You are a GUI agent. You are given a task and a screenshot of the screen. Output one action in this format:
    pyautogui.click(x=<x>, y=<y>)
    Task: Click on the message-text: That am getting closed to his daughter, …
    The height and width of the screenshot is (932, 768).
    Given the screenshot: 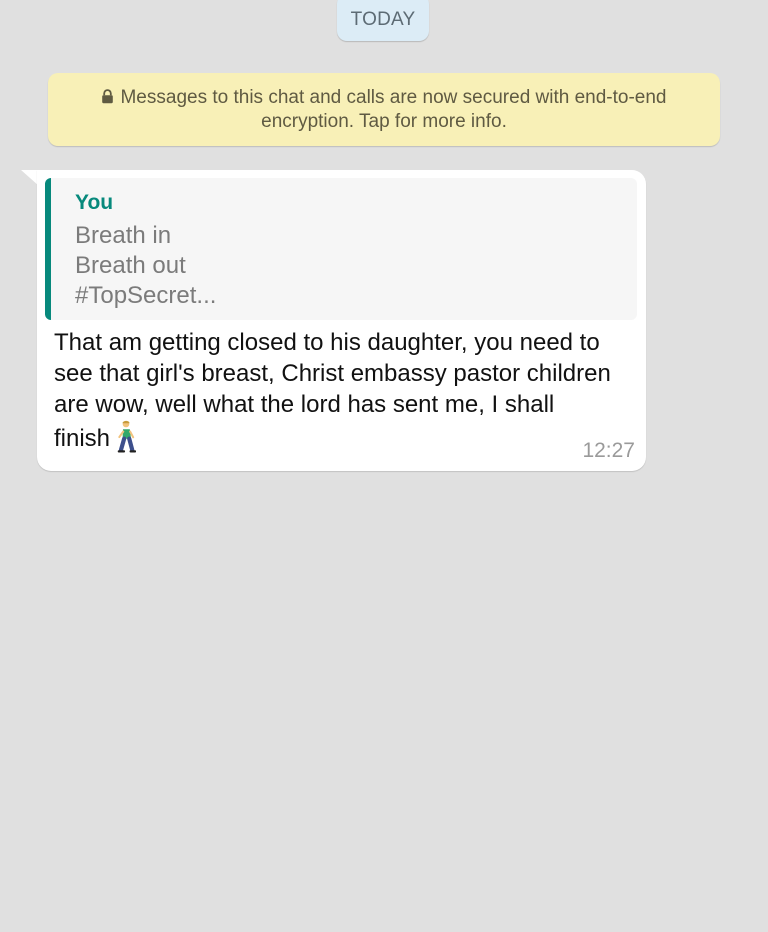 What is the action you would take?
    pyautogui.click(x=332, y=390)
    